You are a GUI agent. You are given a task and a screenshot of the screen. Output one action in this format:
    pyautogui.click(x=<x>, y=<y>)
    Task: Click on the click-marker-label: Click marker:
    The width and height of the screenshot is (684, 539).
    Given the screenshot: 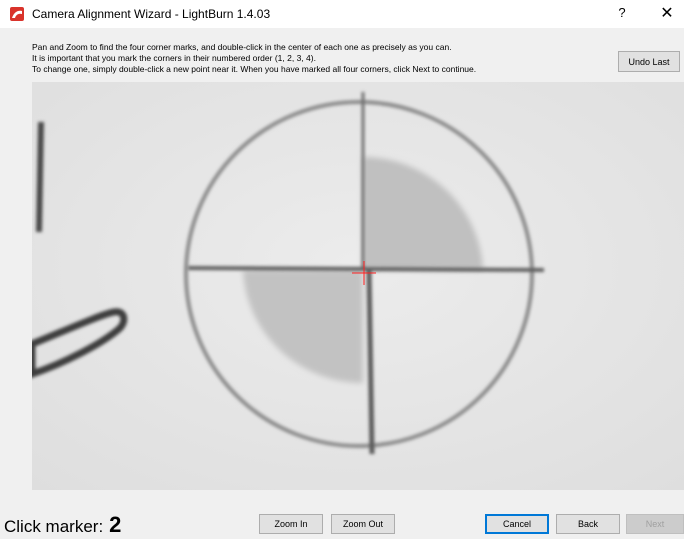 What is the action you would take?
    pyautogui.click(x=54, y=526)
    